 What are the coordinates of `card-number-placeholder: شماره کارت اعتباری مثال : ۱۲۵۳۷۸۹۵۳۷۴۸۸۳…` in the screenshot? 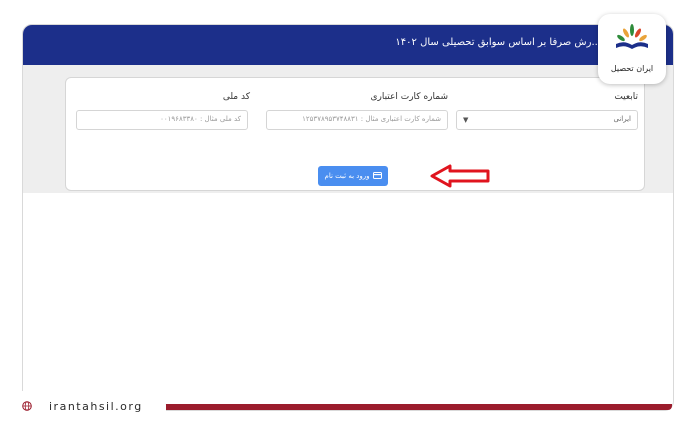 It's located at (371, 119).